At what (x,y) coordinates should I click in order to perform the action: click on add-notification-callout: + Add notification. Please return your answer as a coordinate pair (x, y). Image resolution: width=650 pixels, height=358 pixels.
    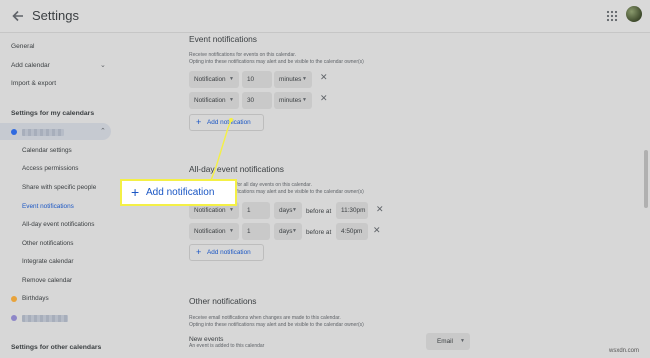
    Looking at the image, I should click on (178, 192).